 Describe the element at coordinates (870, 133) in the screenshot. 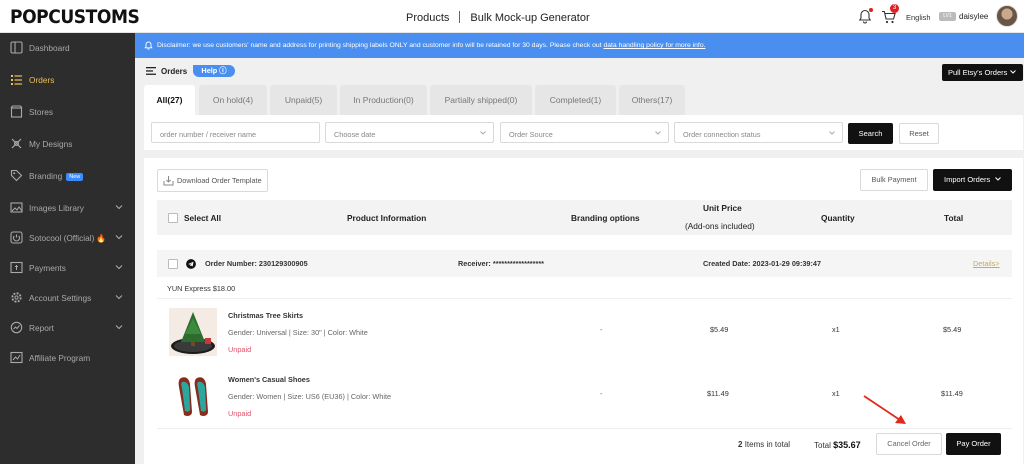

I see `search-button: Search` at that location.